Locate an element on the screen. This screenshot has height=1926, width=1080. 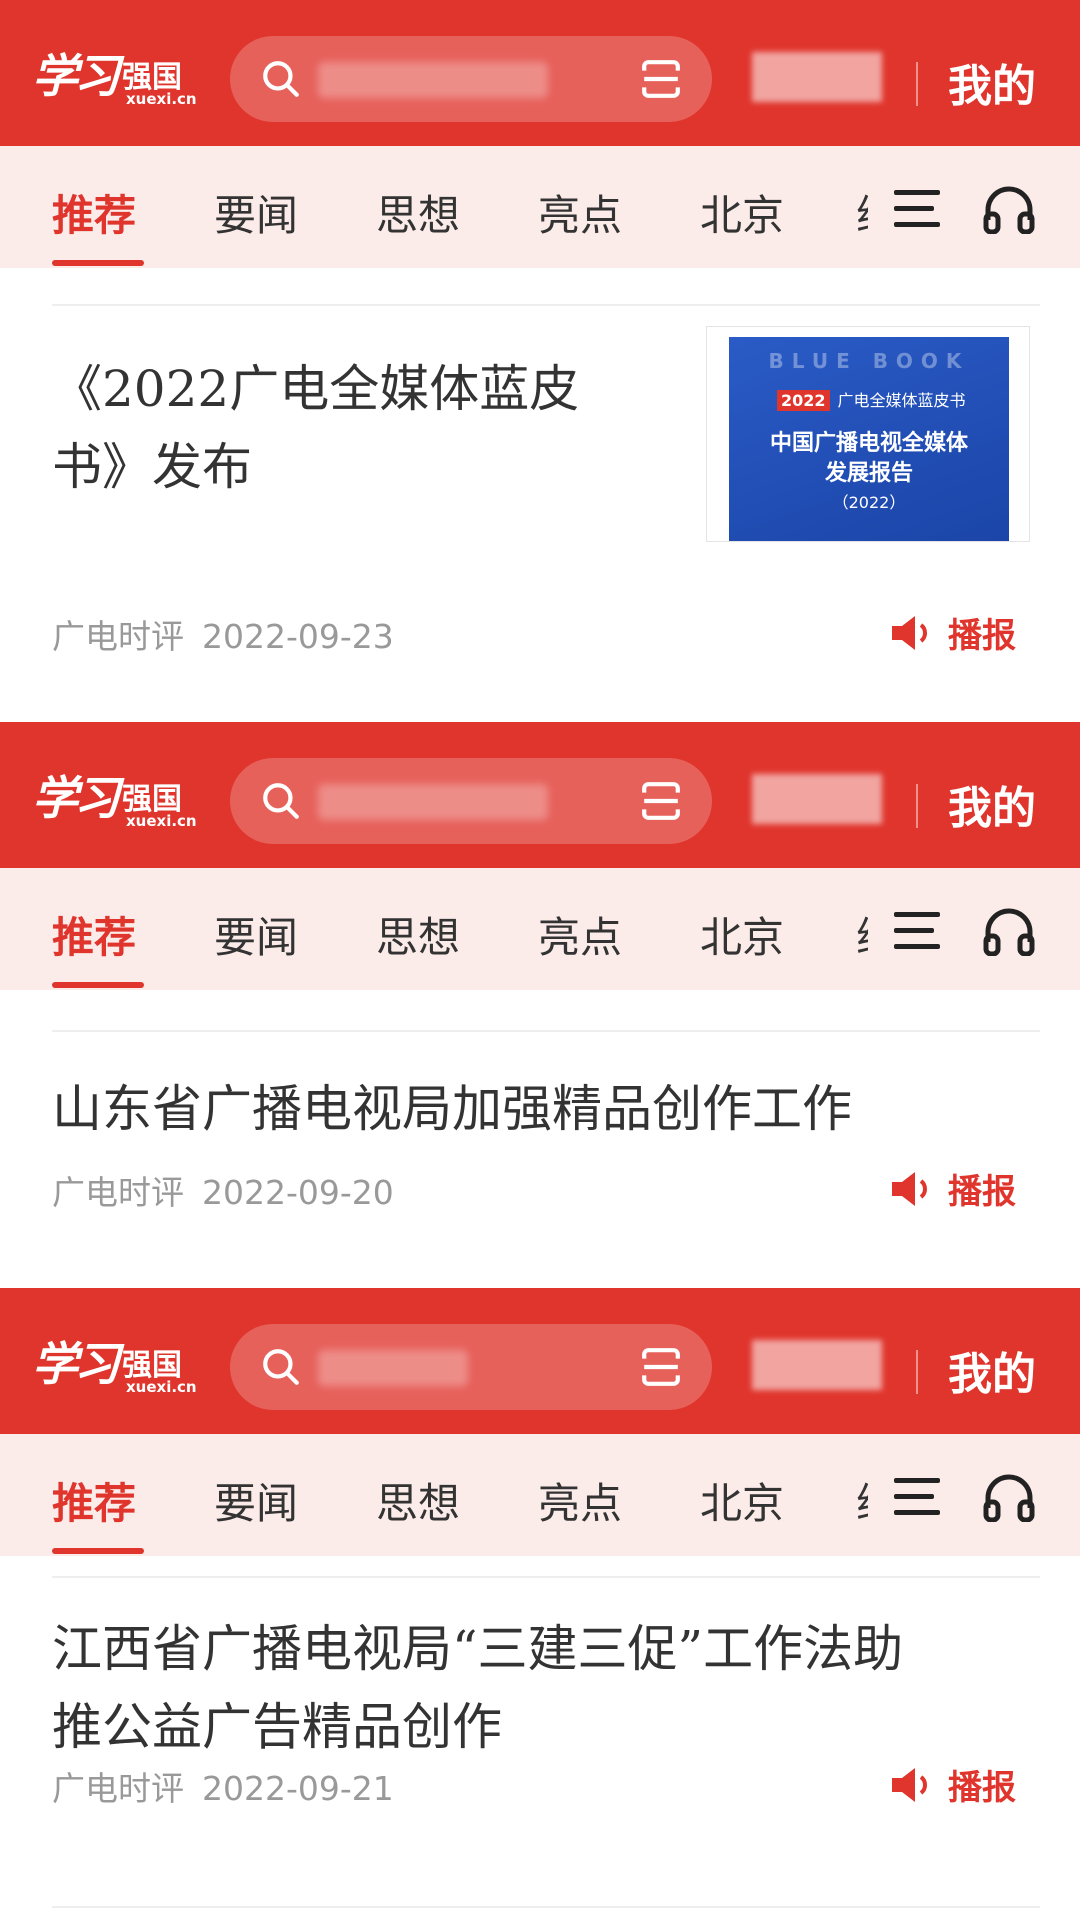
book-title: 发展报告 is located at coordinates (868, 473).